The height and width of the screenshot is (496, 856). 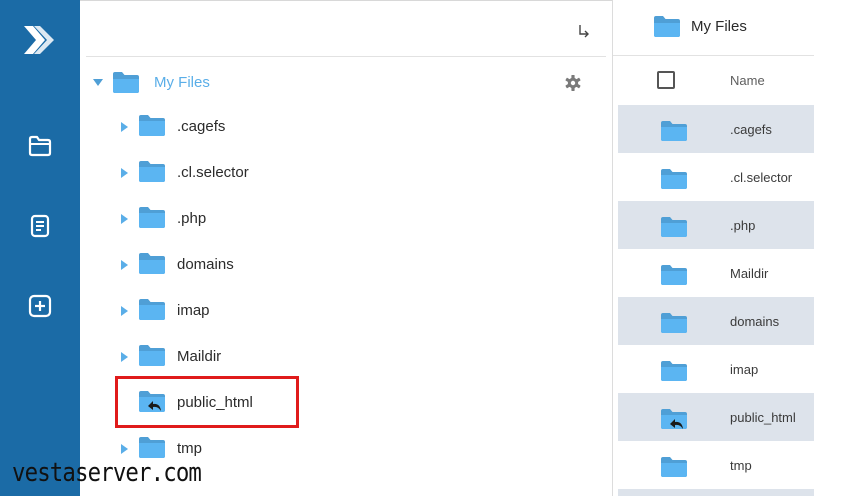 What do you see at coordinates (741, 465) in the screenshot?
I see `file-name: tmp` at bounding box center [741, 465].